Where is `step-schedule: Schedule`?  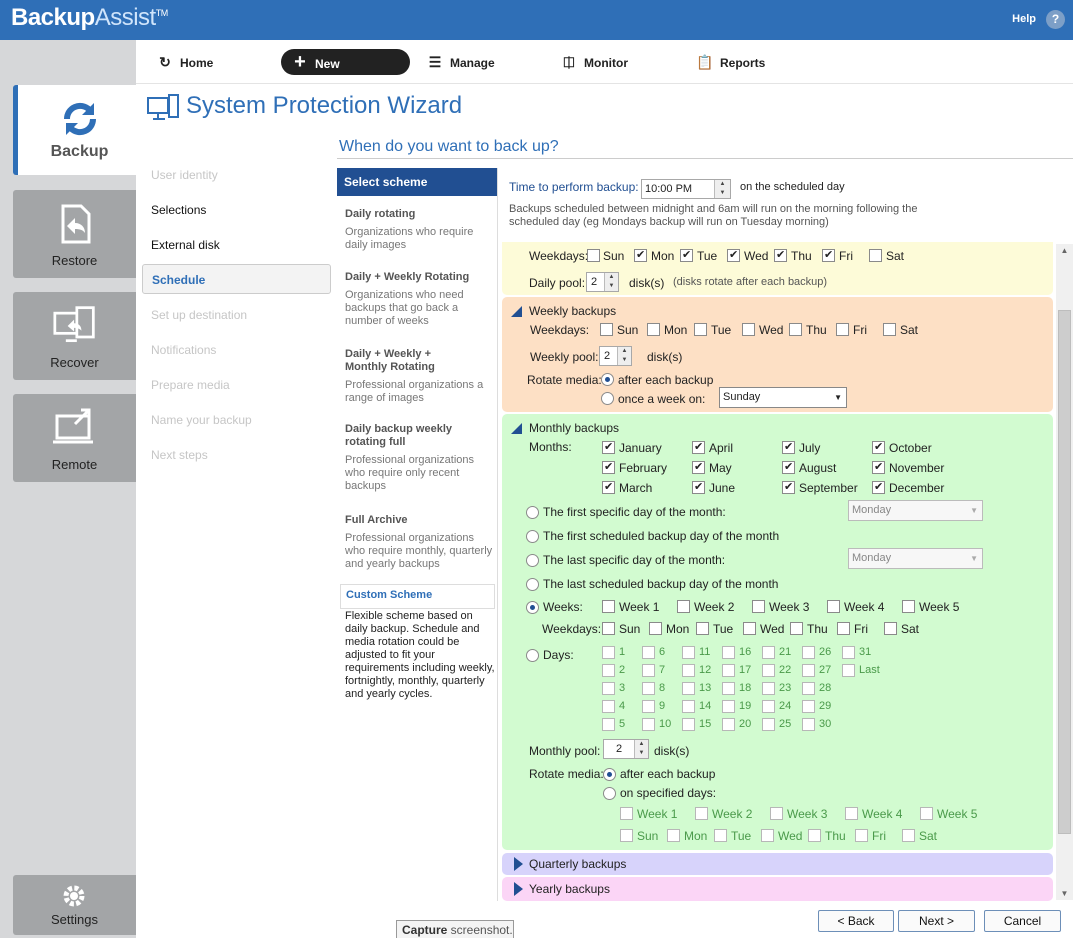 step-schedule: Schedule is located at coordinates (236, 279).